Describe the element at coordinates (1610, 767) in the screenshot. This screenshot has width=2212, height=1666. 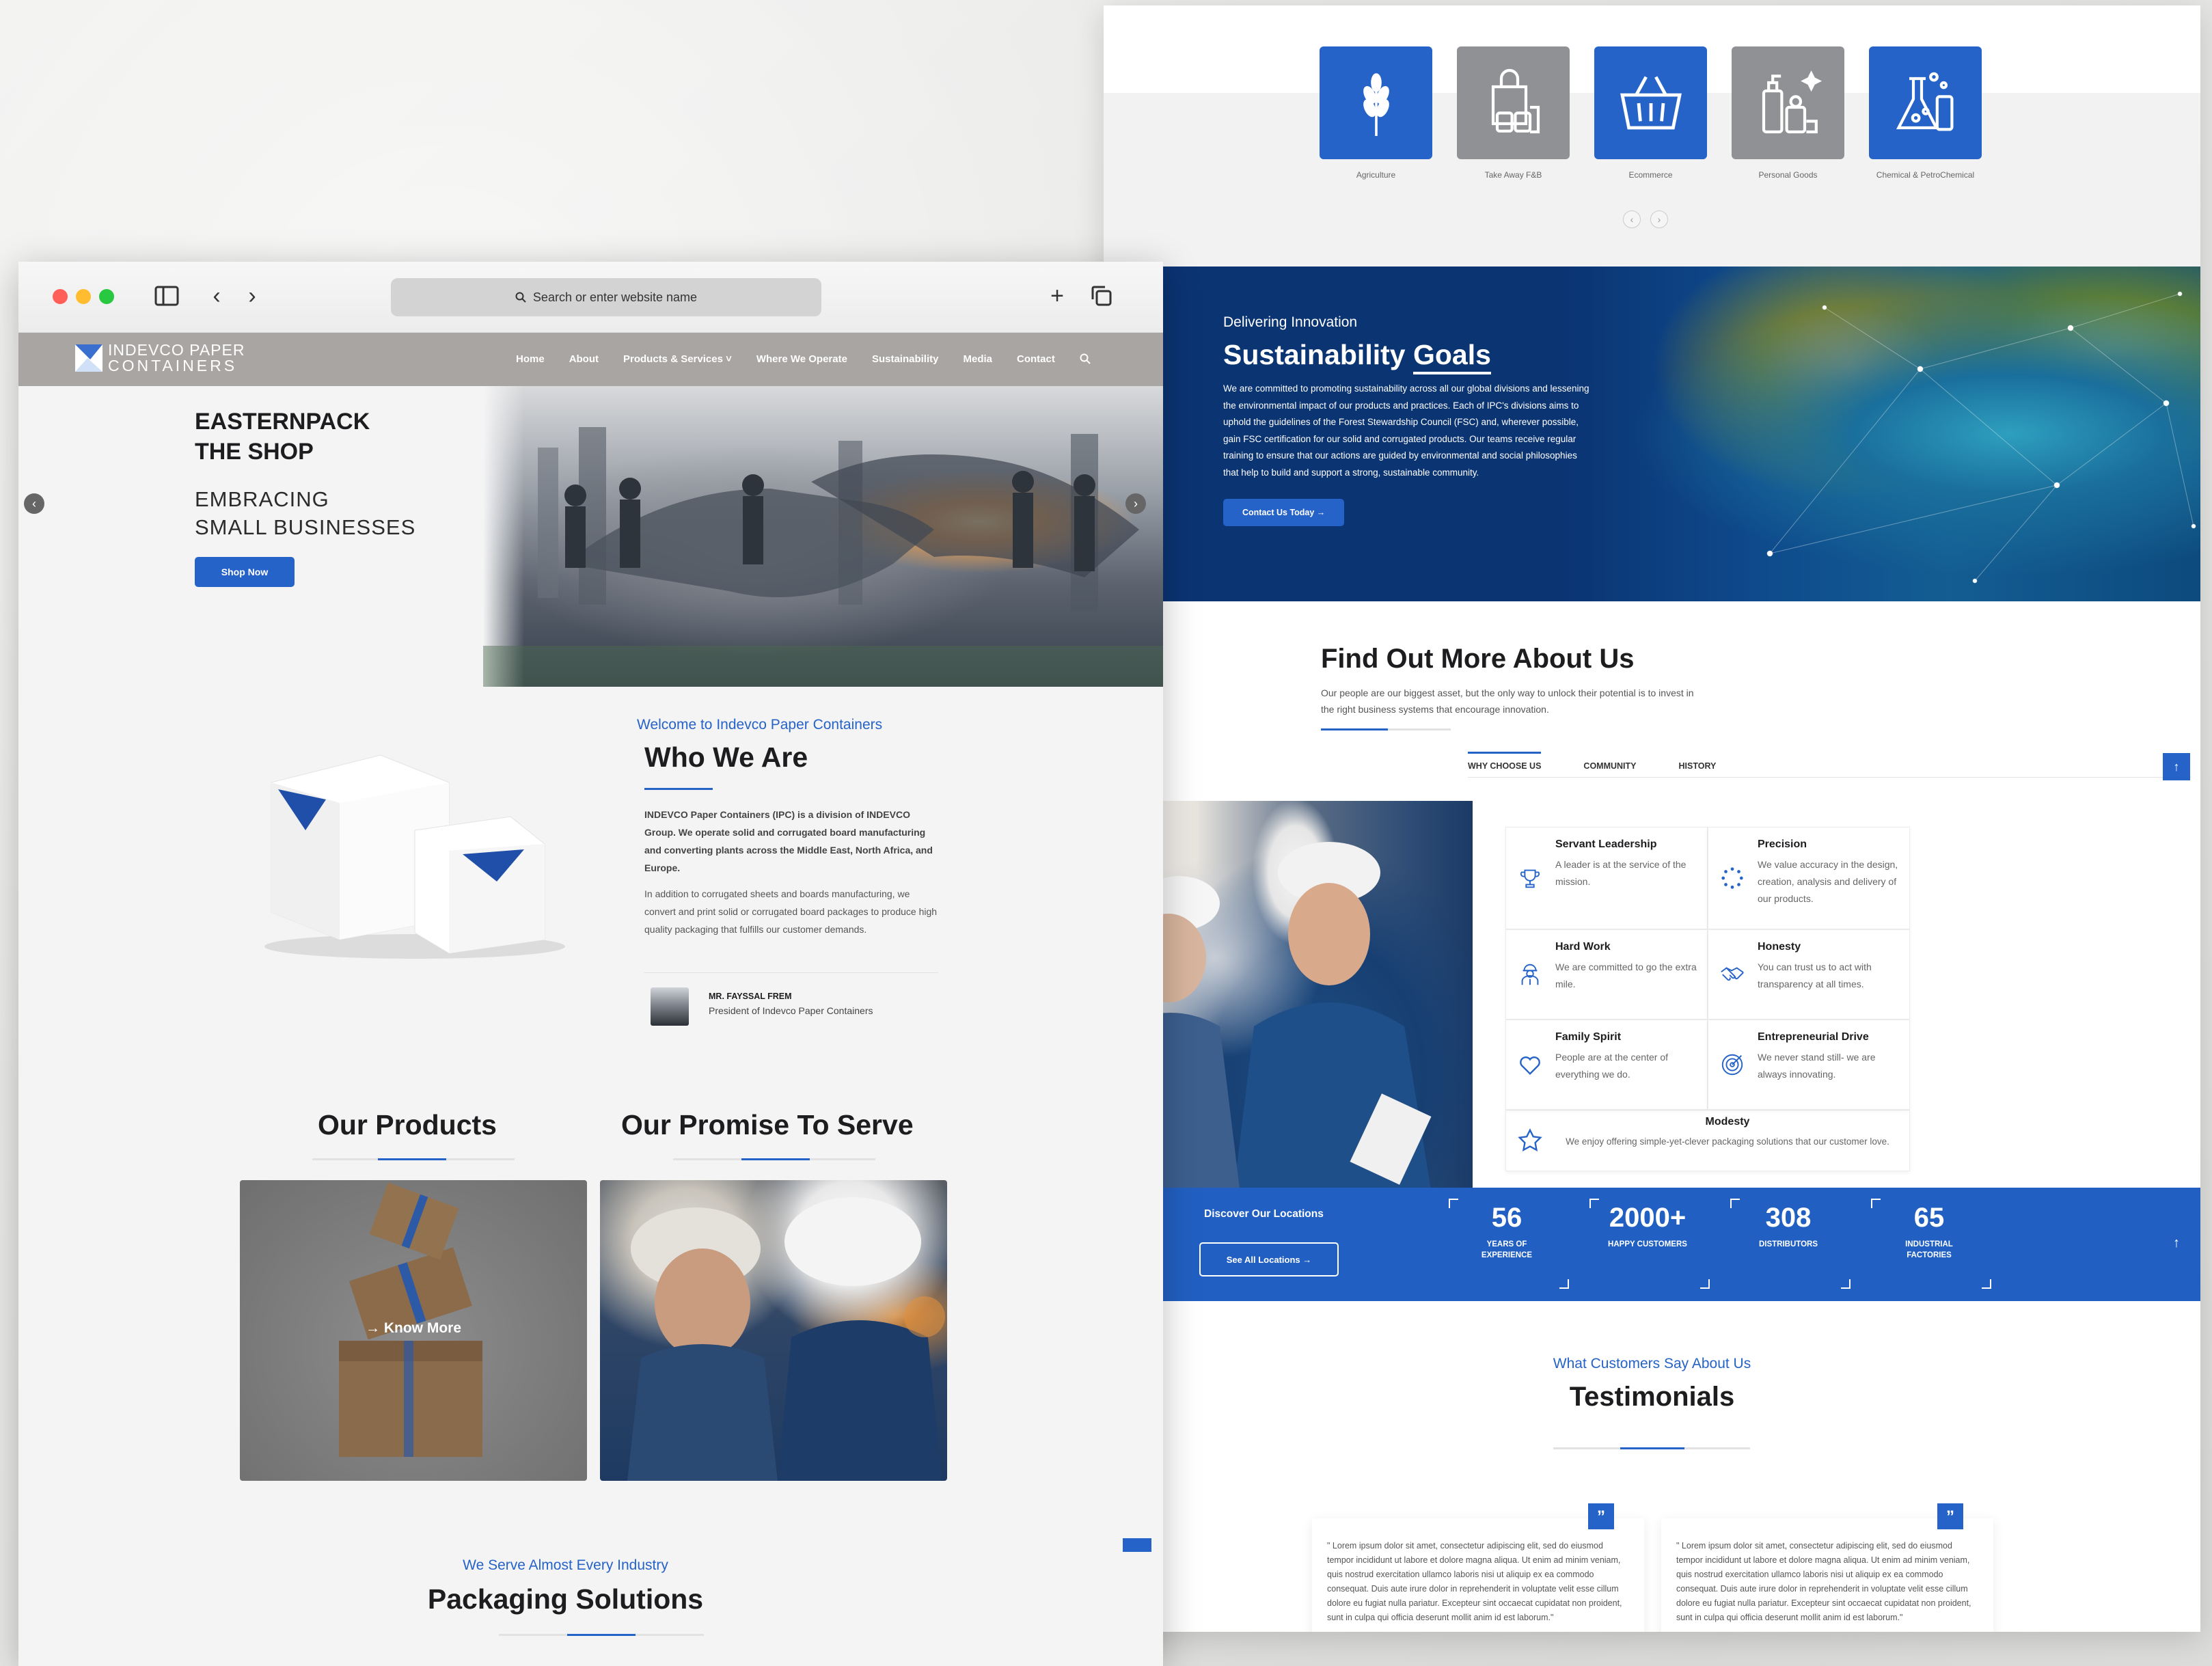
I see `tab-community: COMMUNITY` at that location.